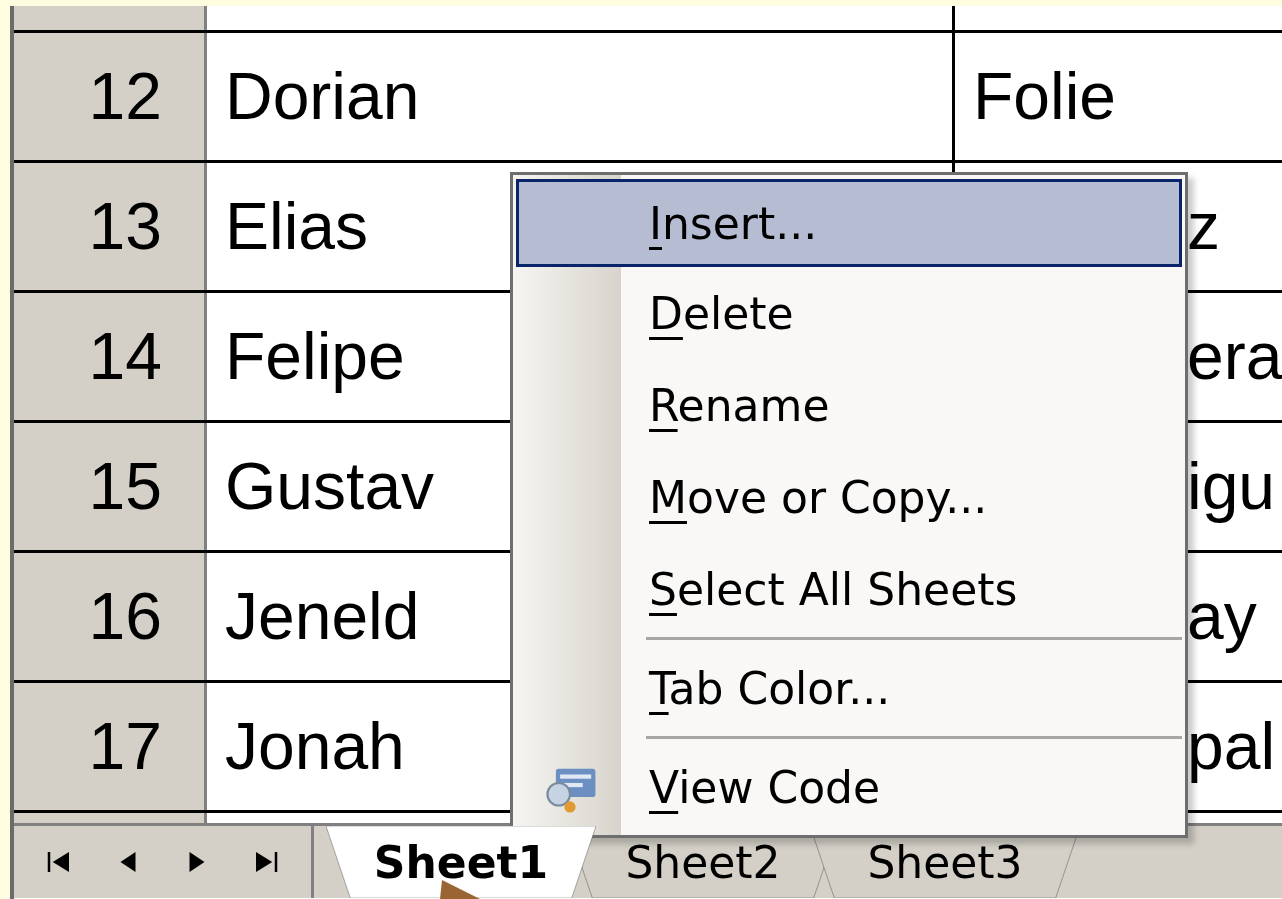 This screenshot has width=1282, height=899. Describe the element at coordinates (460, 889) in the screenshot. I see `pointer-icon` at that location.